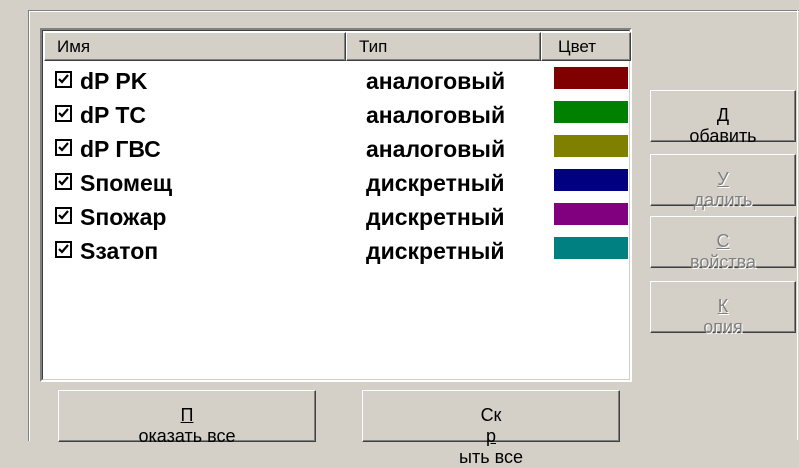 Image resolution: width=799 pixels, height=468 pixels. I want to click on delete-button-mnemonic: У, so click(723, 179).